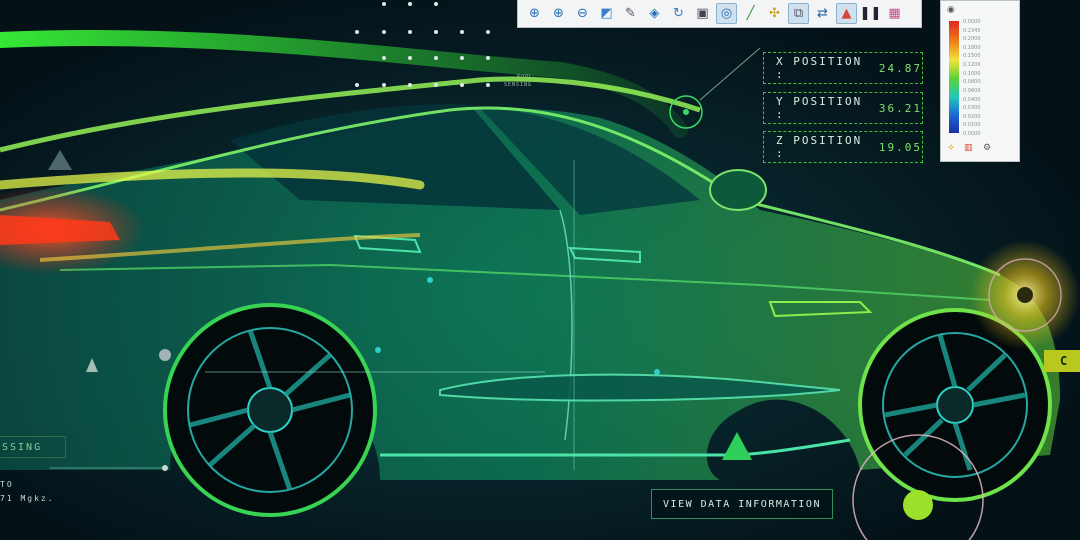 This screenshot has height=540, width=1080. What do you see at coordinates (951, 148) in the screenshot?
I see `scale-icon: ⟡` at bounding box center [951, 148].